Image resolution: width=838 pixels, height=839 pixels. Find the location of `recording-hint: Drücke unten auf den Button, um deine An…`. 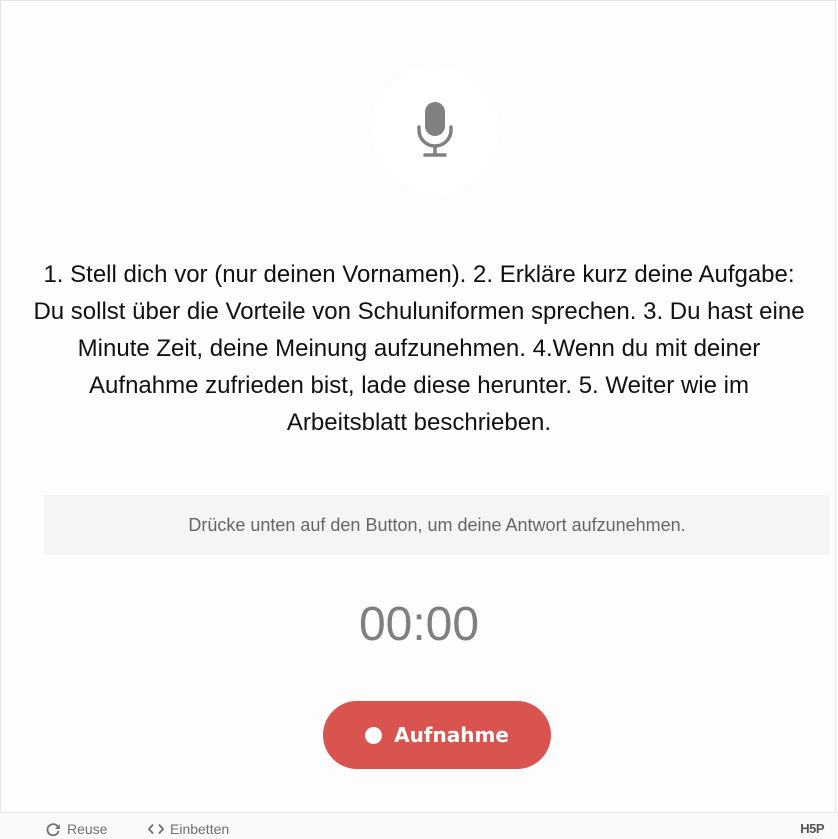

recording-hint: Drücke unten auf den Button, um deine An… is located at coordinates (437, 525).